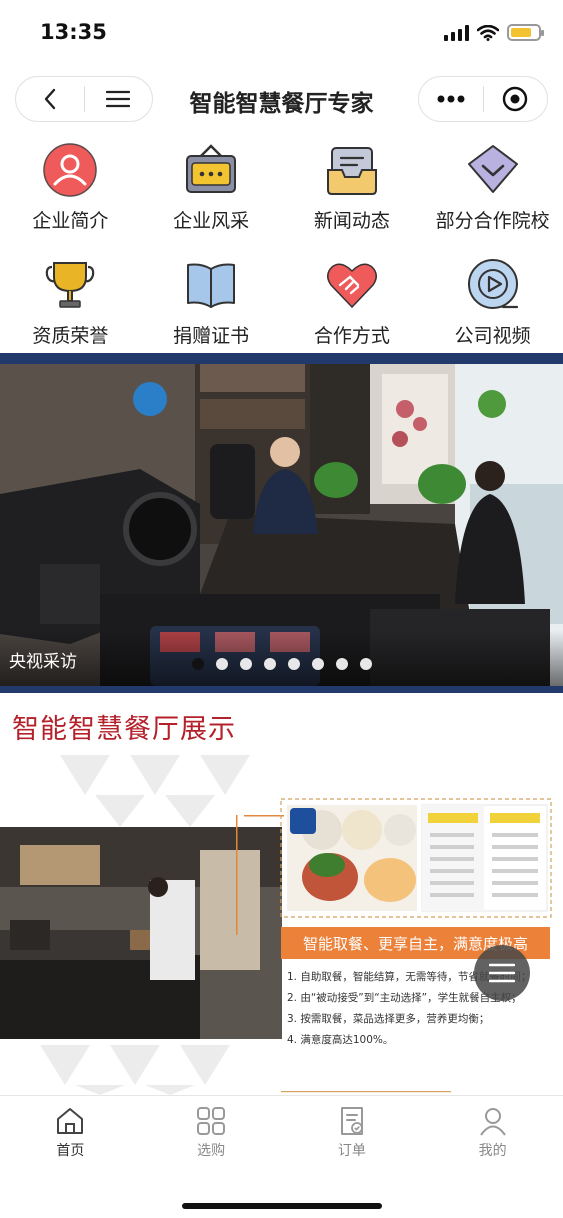 This screenshot has width=563, height=1218. Describe the element at coordinates (70, 1151) in the screenshot. I see `tab-label: 首页` at that location.